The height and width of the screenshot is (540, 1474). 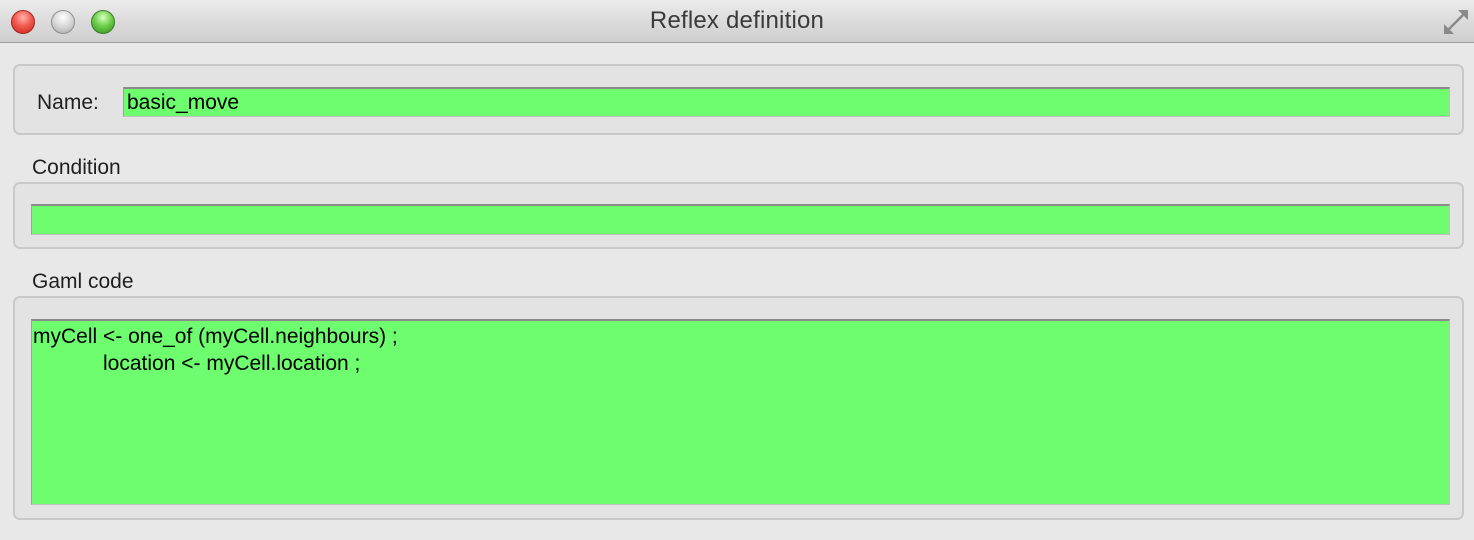 What do you see at coordinates (1456, 22) in the screenshot?
I see `fullscreen-arrows-icon` at bounding box center [1456, 22].